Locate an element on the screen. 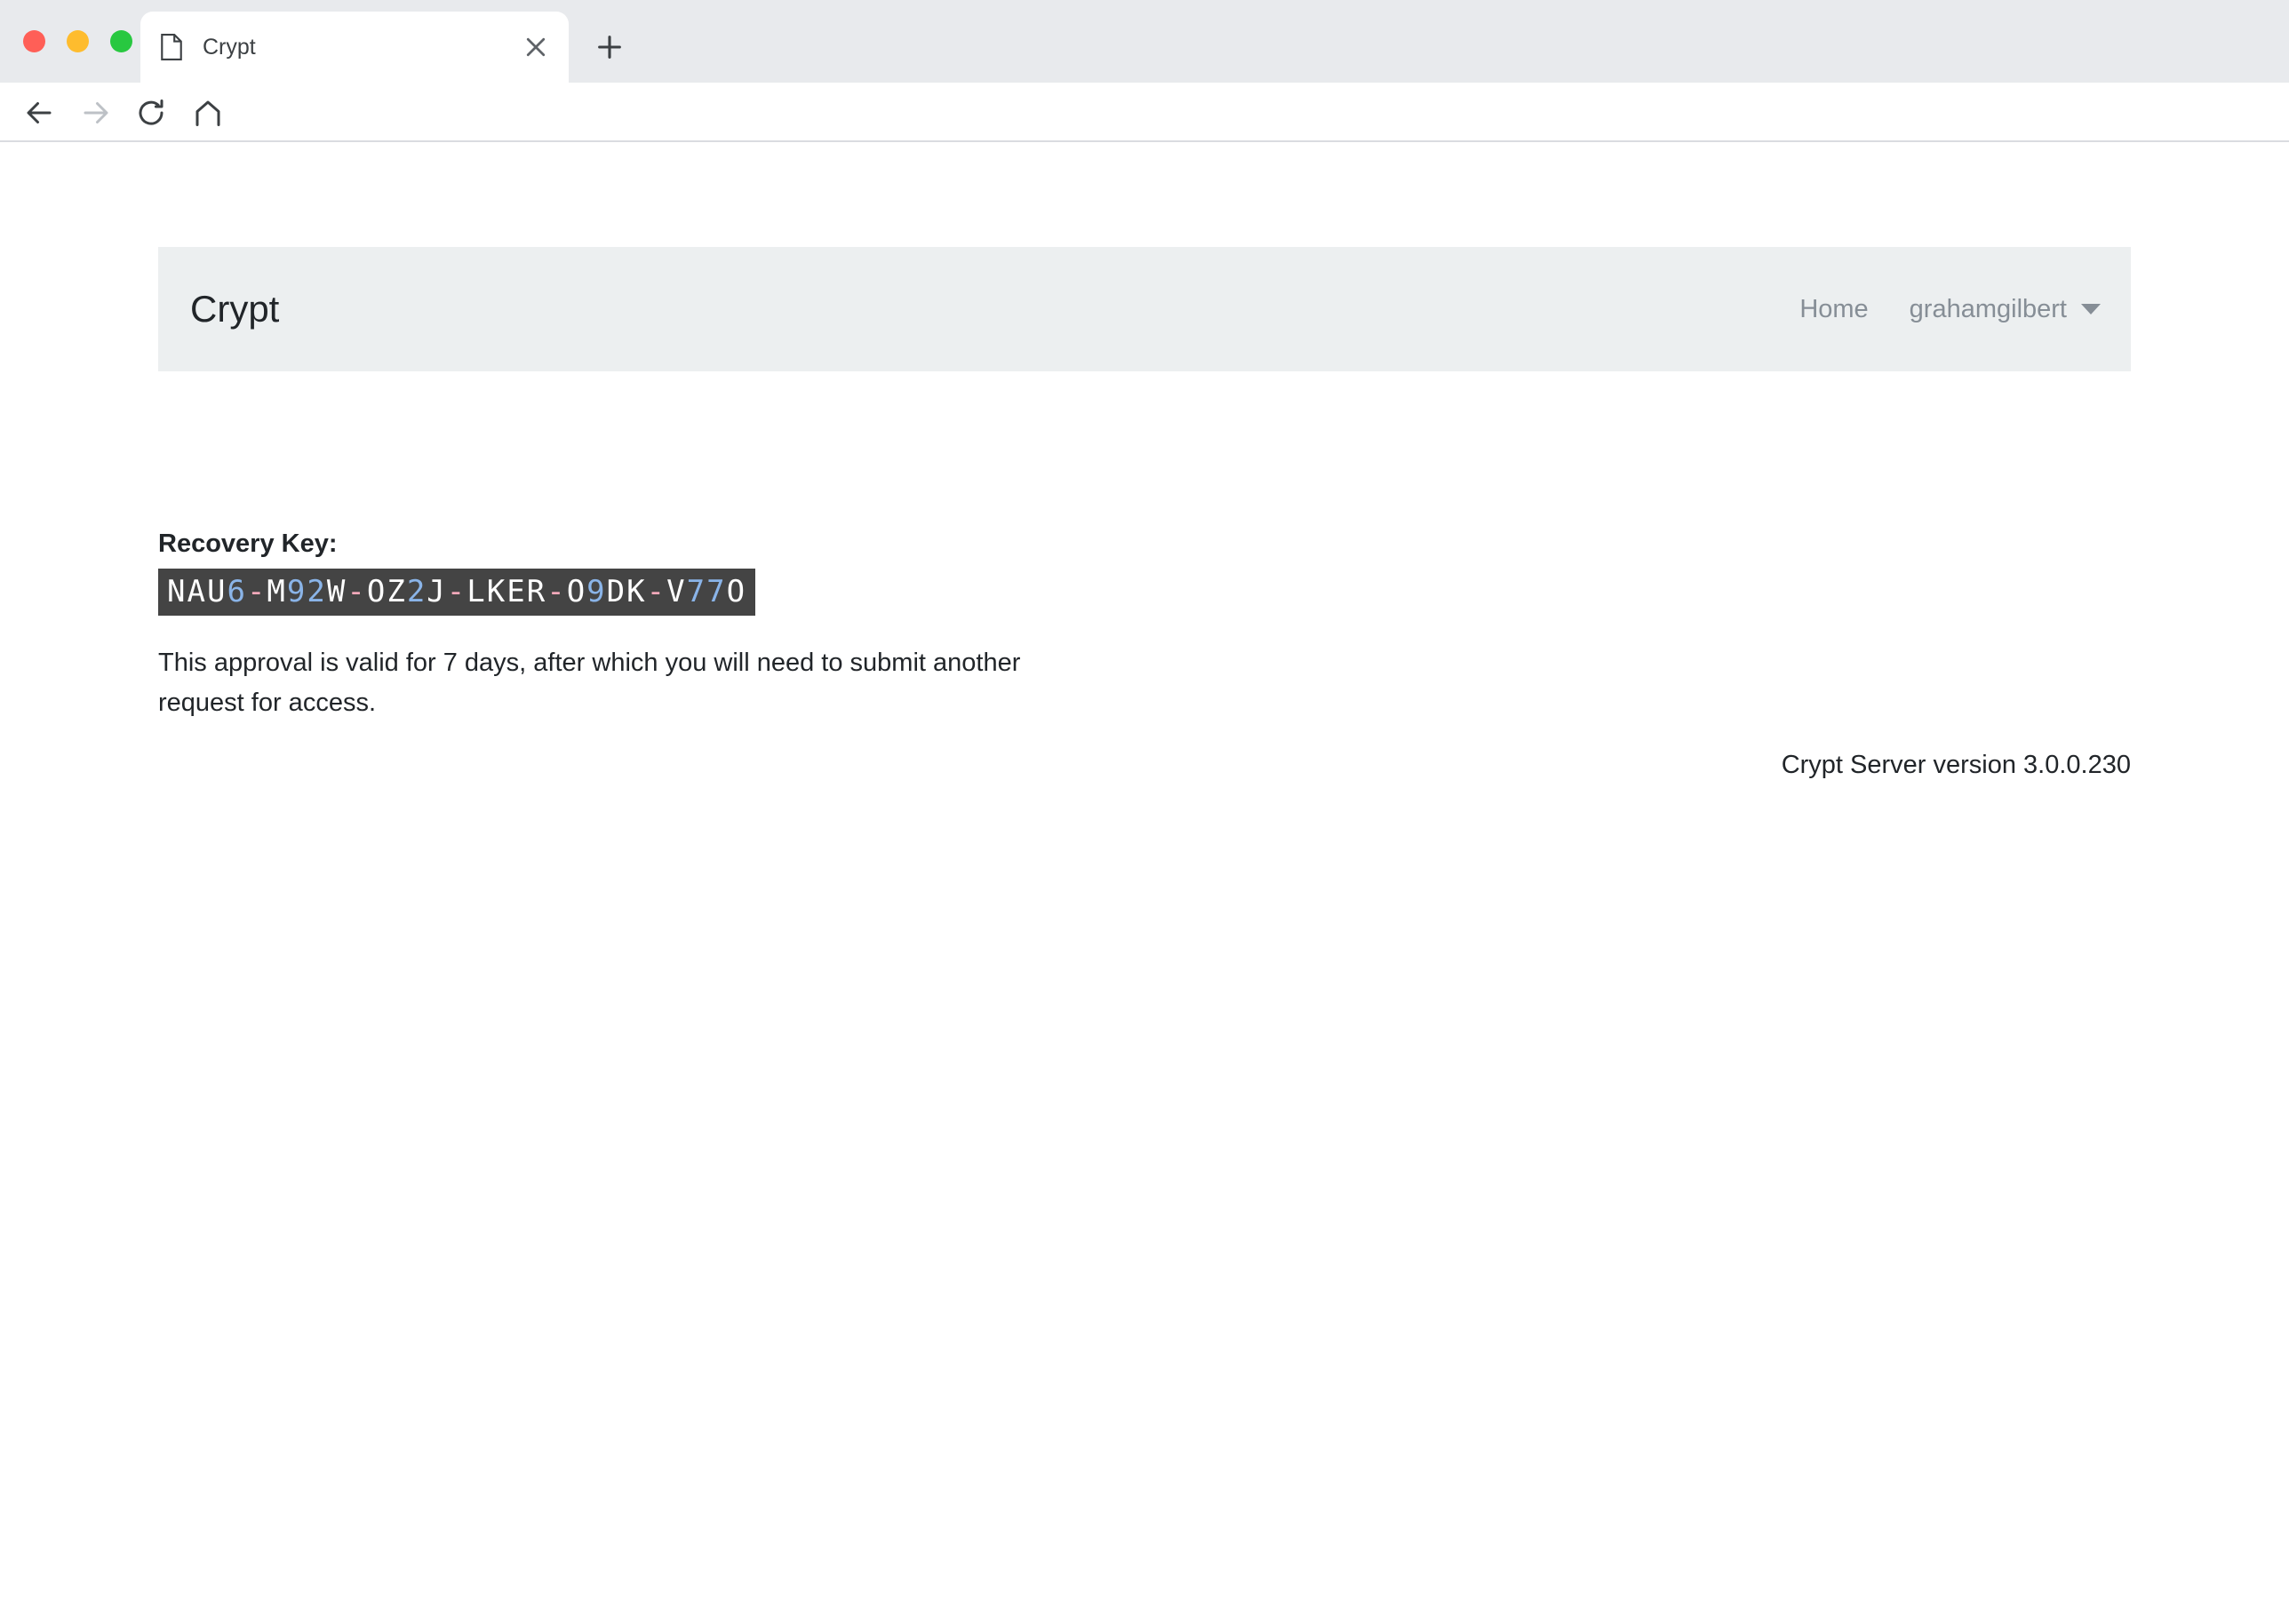 This screenshot has width=2289, height=1624. key-letter: M is located at coordinates (277, 591).